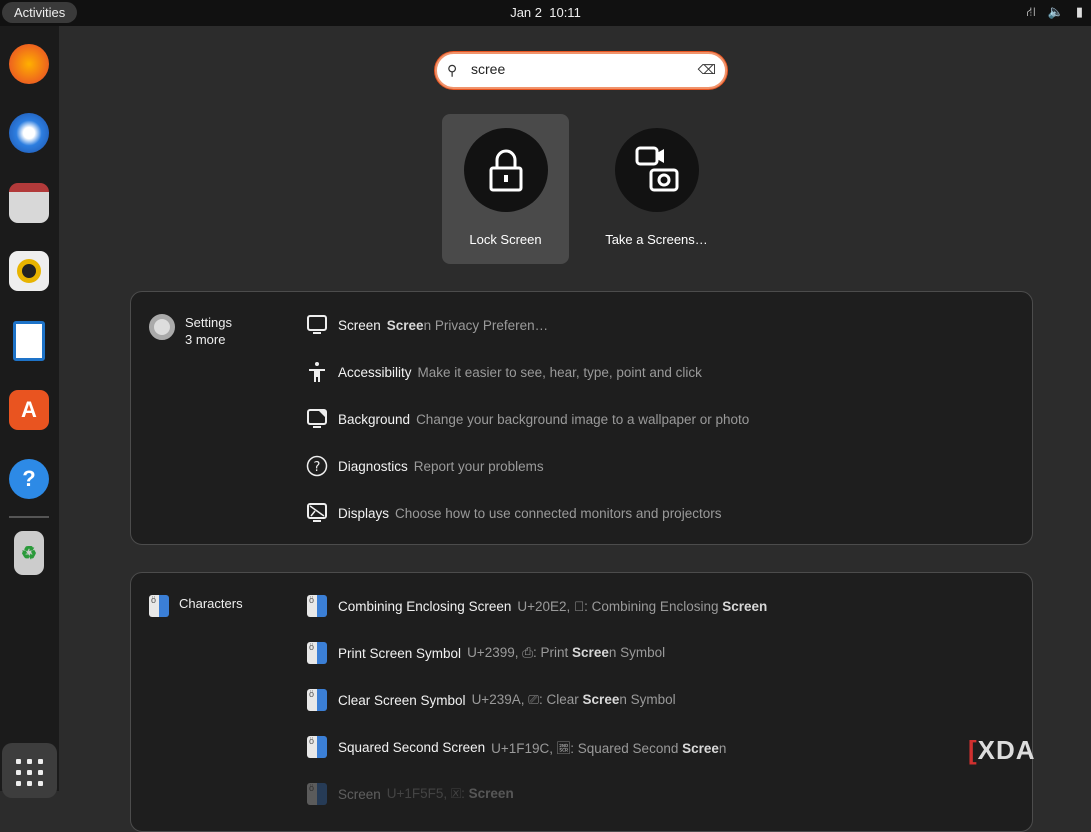 This screenshot has height=832, width=1091. I want to click on desc-text: U+1F5F5, 🗵:, so click(427, 793).